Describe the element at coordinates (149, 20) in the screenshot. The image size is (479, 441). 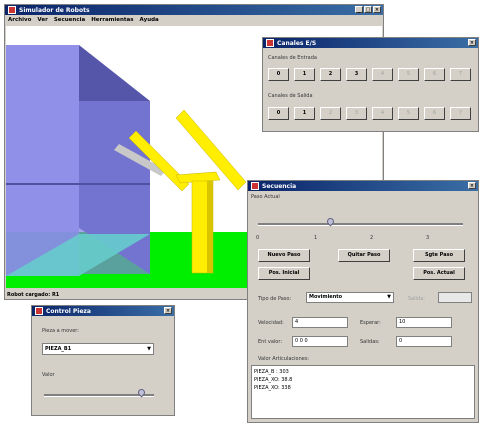
I see `menu-ayuda: Ayuda` at that location.